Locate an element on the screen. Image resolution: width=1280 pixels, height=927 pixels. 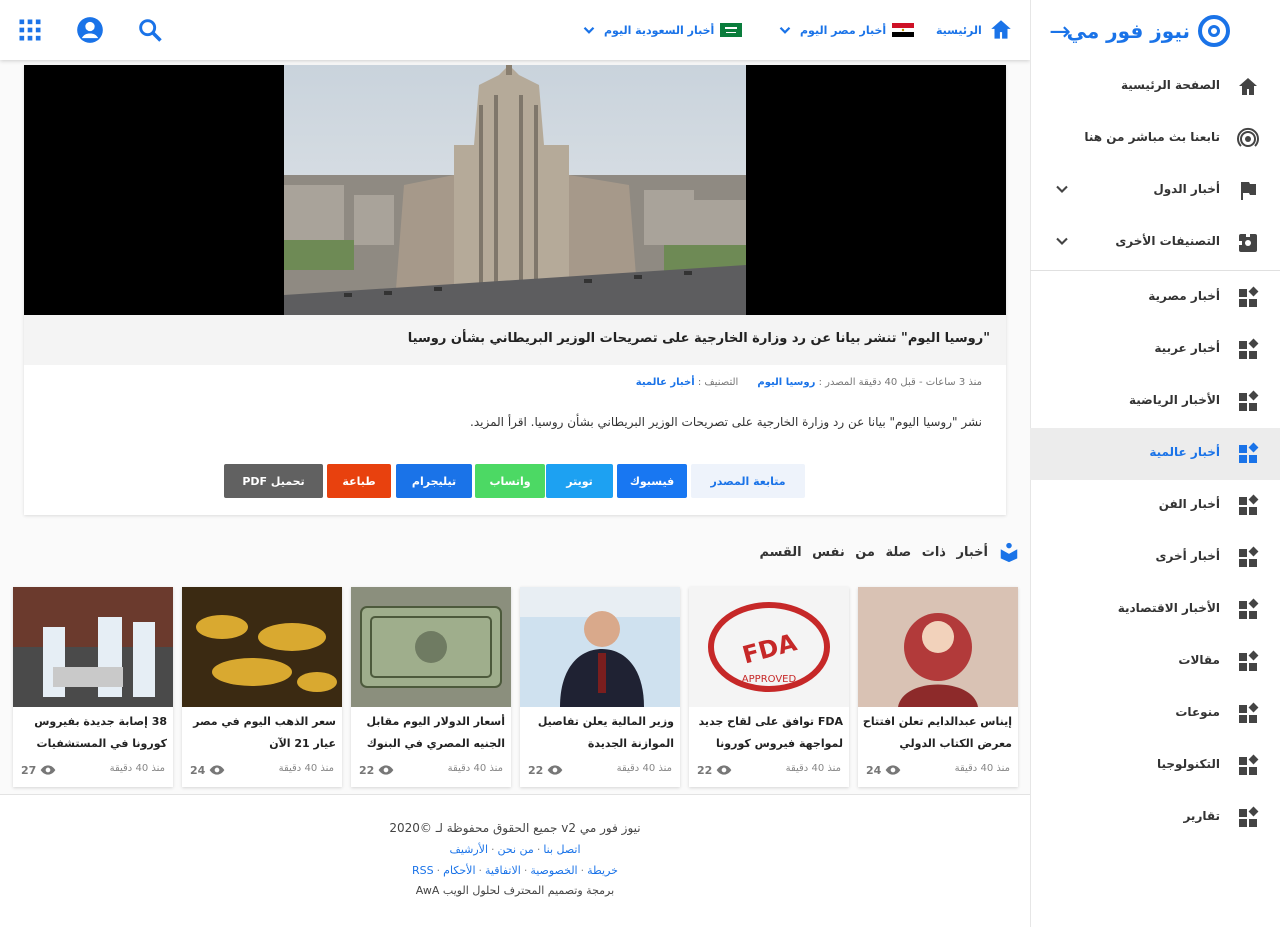
sidebar-item: أخبار عالمية is located at coordinates (1155, 454).